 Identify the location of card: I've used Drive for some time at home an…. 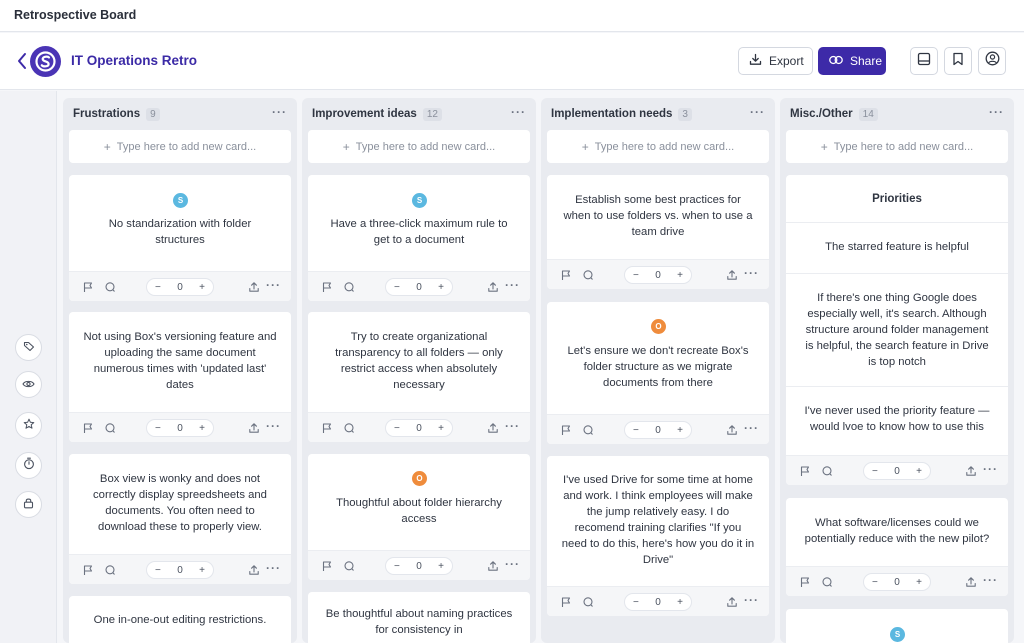
(658, 536).